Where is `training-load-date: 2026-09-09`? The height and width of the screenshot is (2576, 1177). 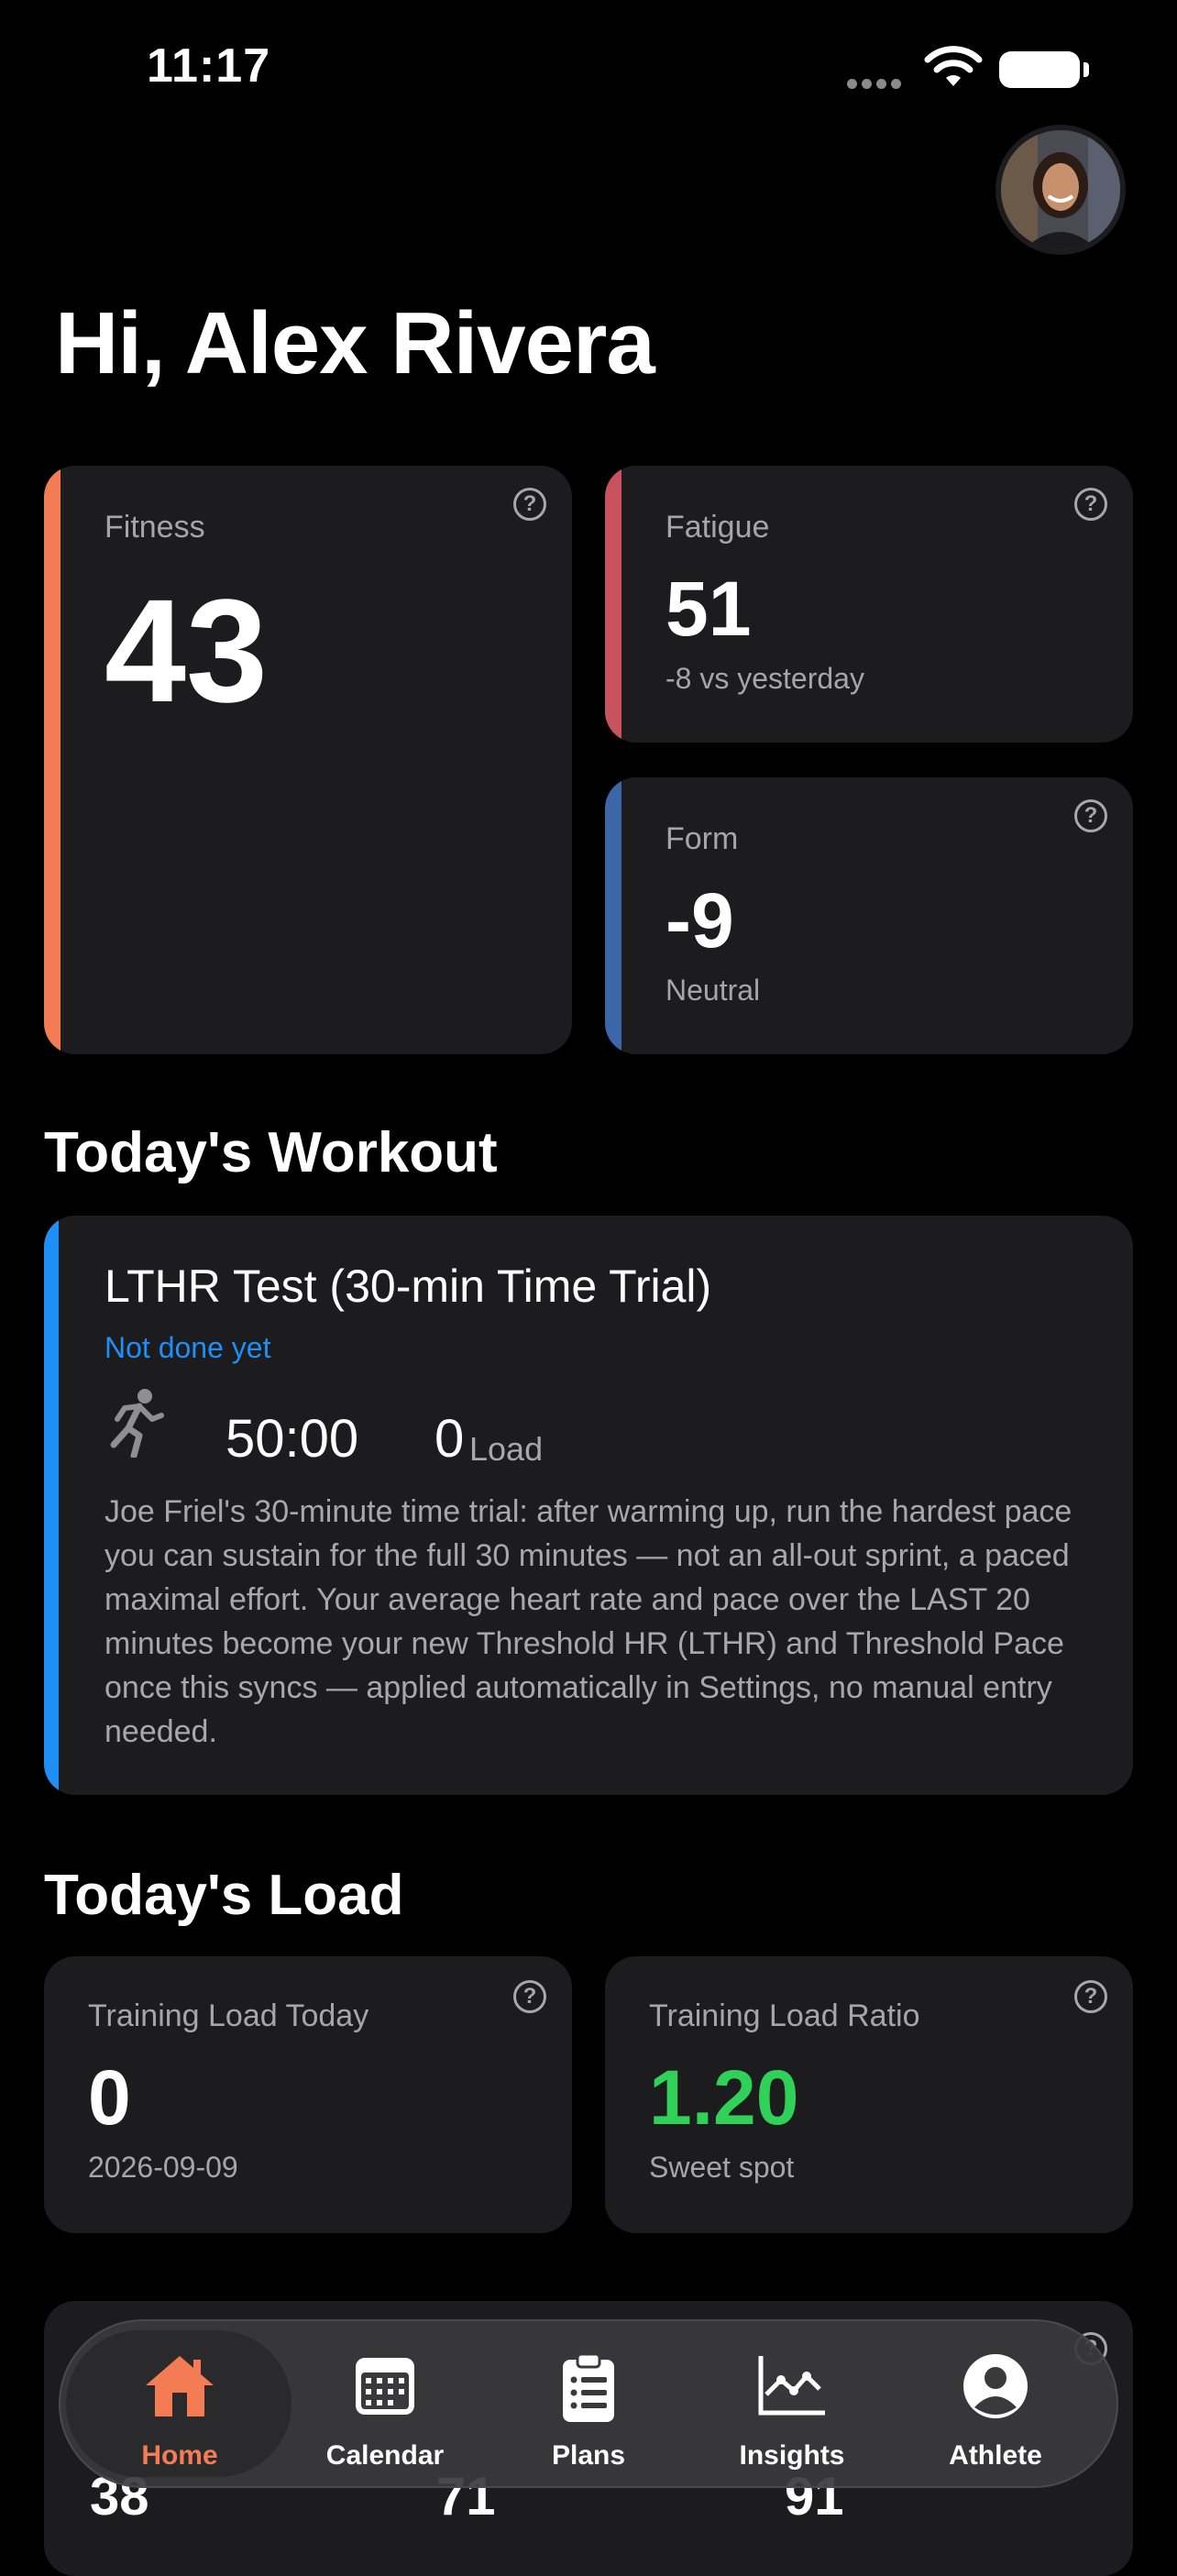
training-load-date: 2026-09-09 is located at coordinates (163, 2167).